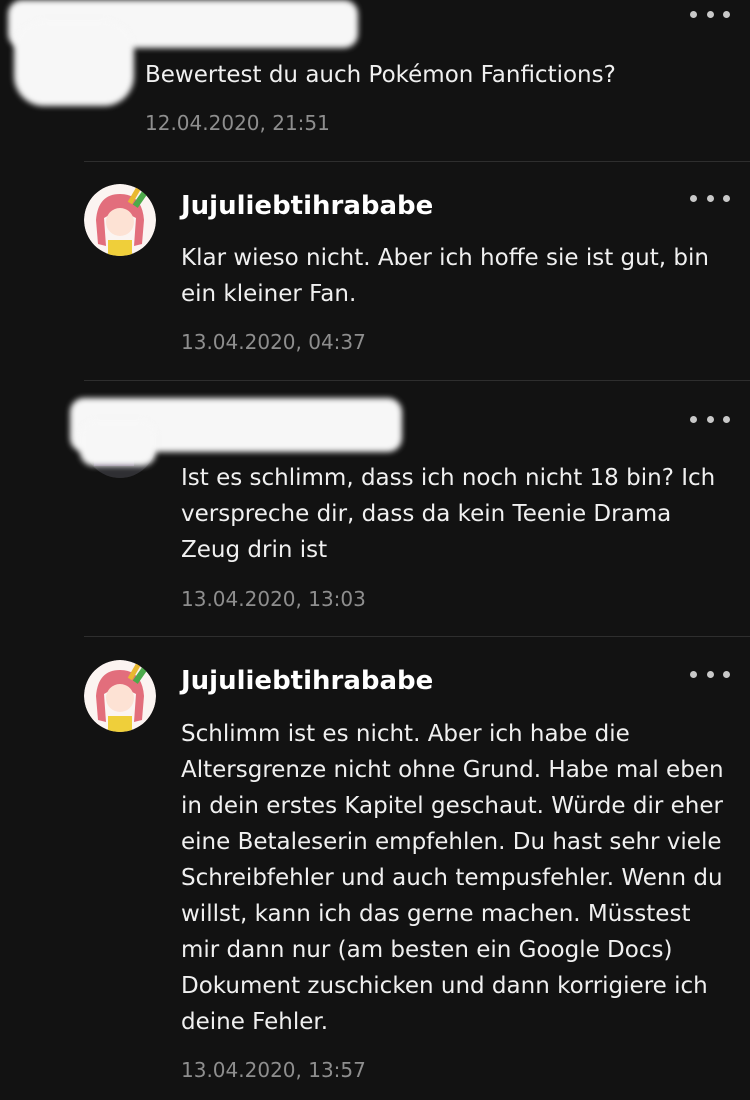 This screenshot has width=750, height=1100. What do you see at coordinates (237, 123) in the screenshot?
I see `comment-timestamp: 12.04.2020, 21:51` at bounding box center [237, 123].